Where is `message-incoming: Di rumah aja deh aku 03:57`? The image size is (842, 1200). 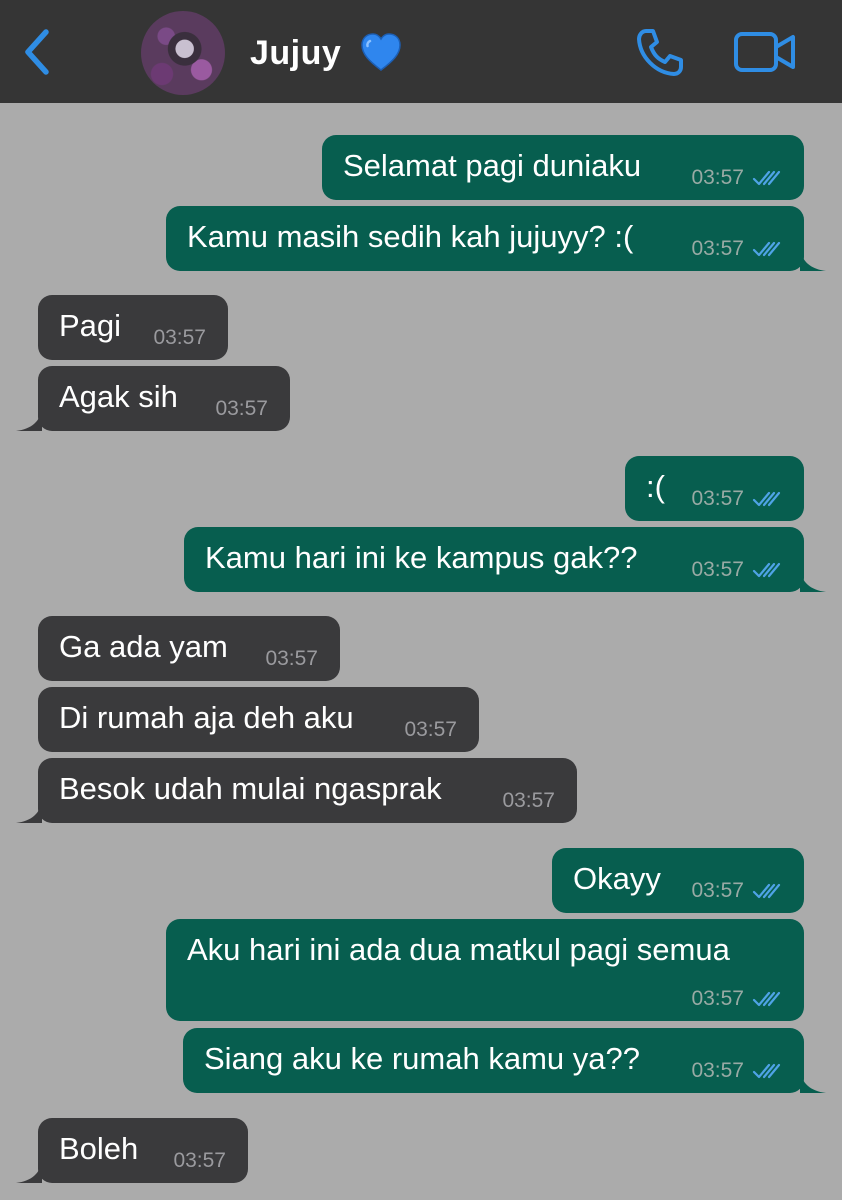 message-incoming: Di rumah aja deh aku 03:57 is located at coordinates (258, 719).